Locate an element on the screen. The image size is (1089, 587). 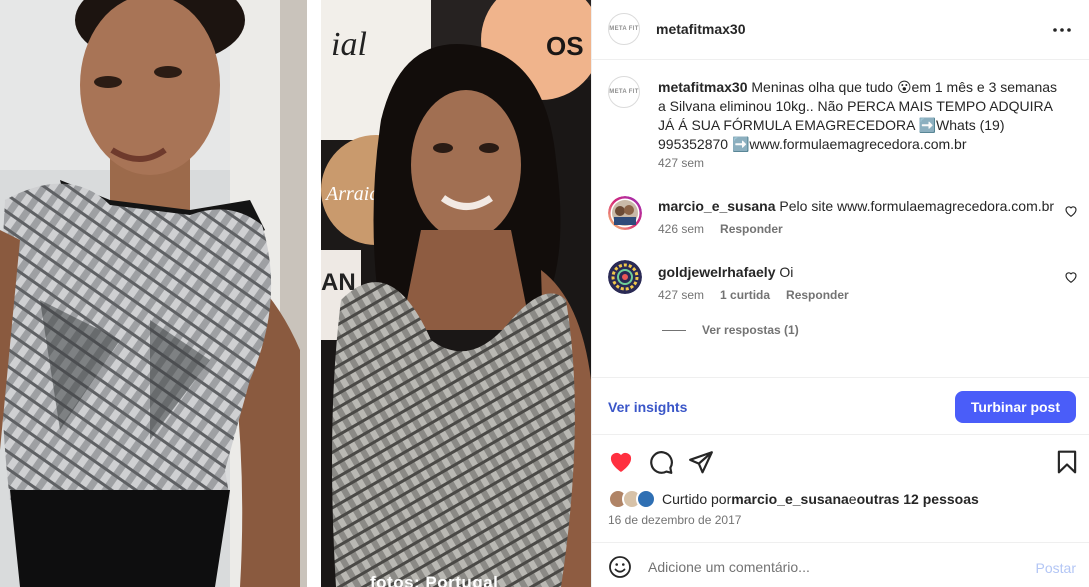
more-icon is located at coordinates (1062, 30).